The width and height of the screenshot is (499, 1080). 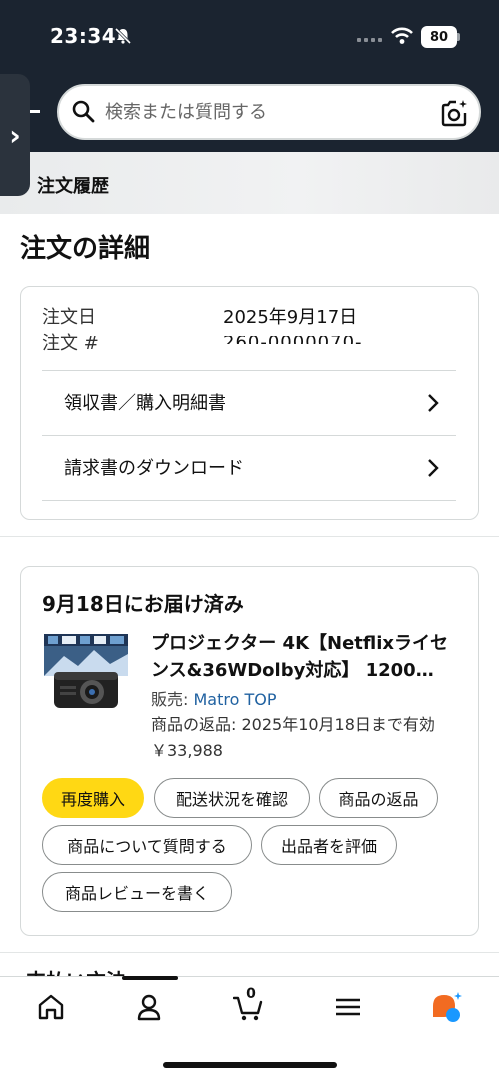 What do you see at coordinates (378, 798) in the screenshot?
I see `return-item-button: 商品の返品` at bounding box center [378, 798].